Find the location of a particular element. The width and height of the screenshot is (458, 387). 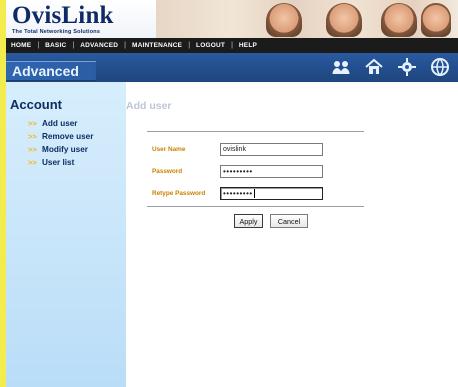

page-title: Add user is located at coordinates (149, 106).